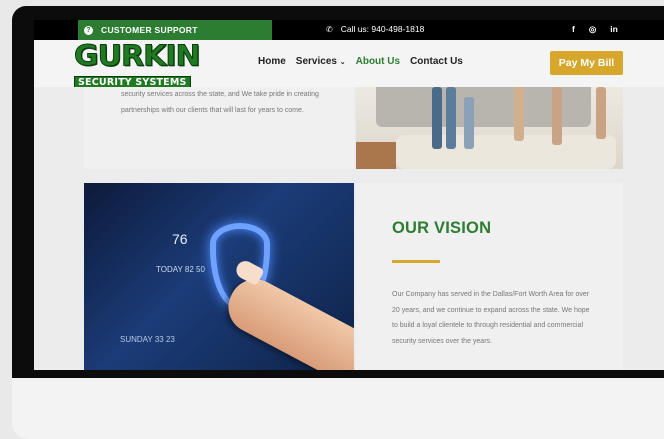 The width and height of the screenshot is (664, 439). I want to click on today-label: TODAY 82 50, so click(180, 269).